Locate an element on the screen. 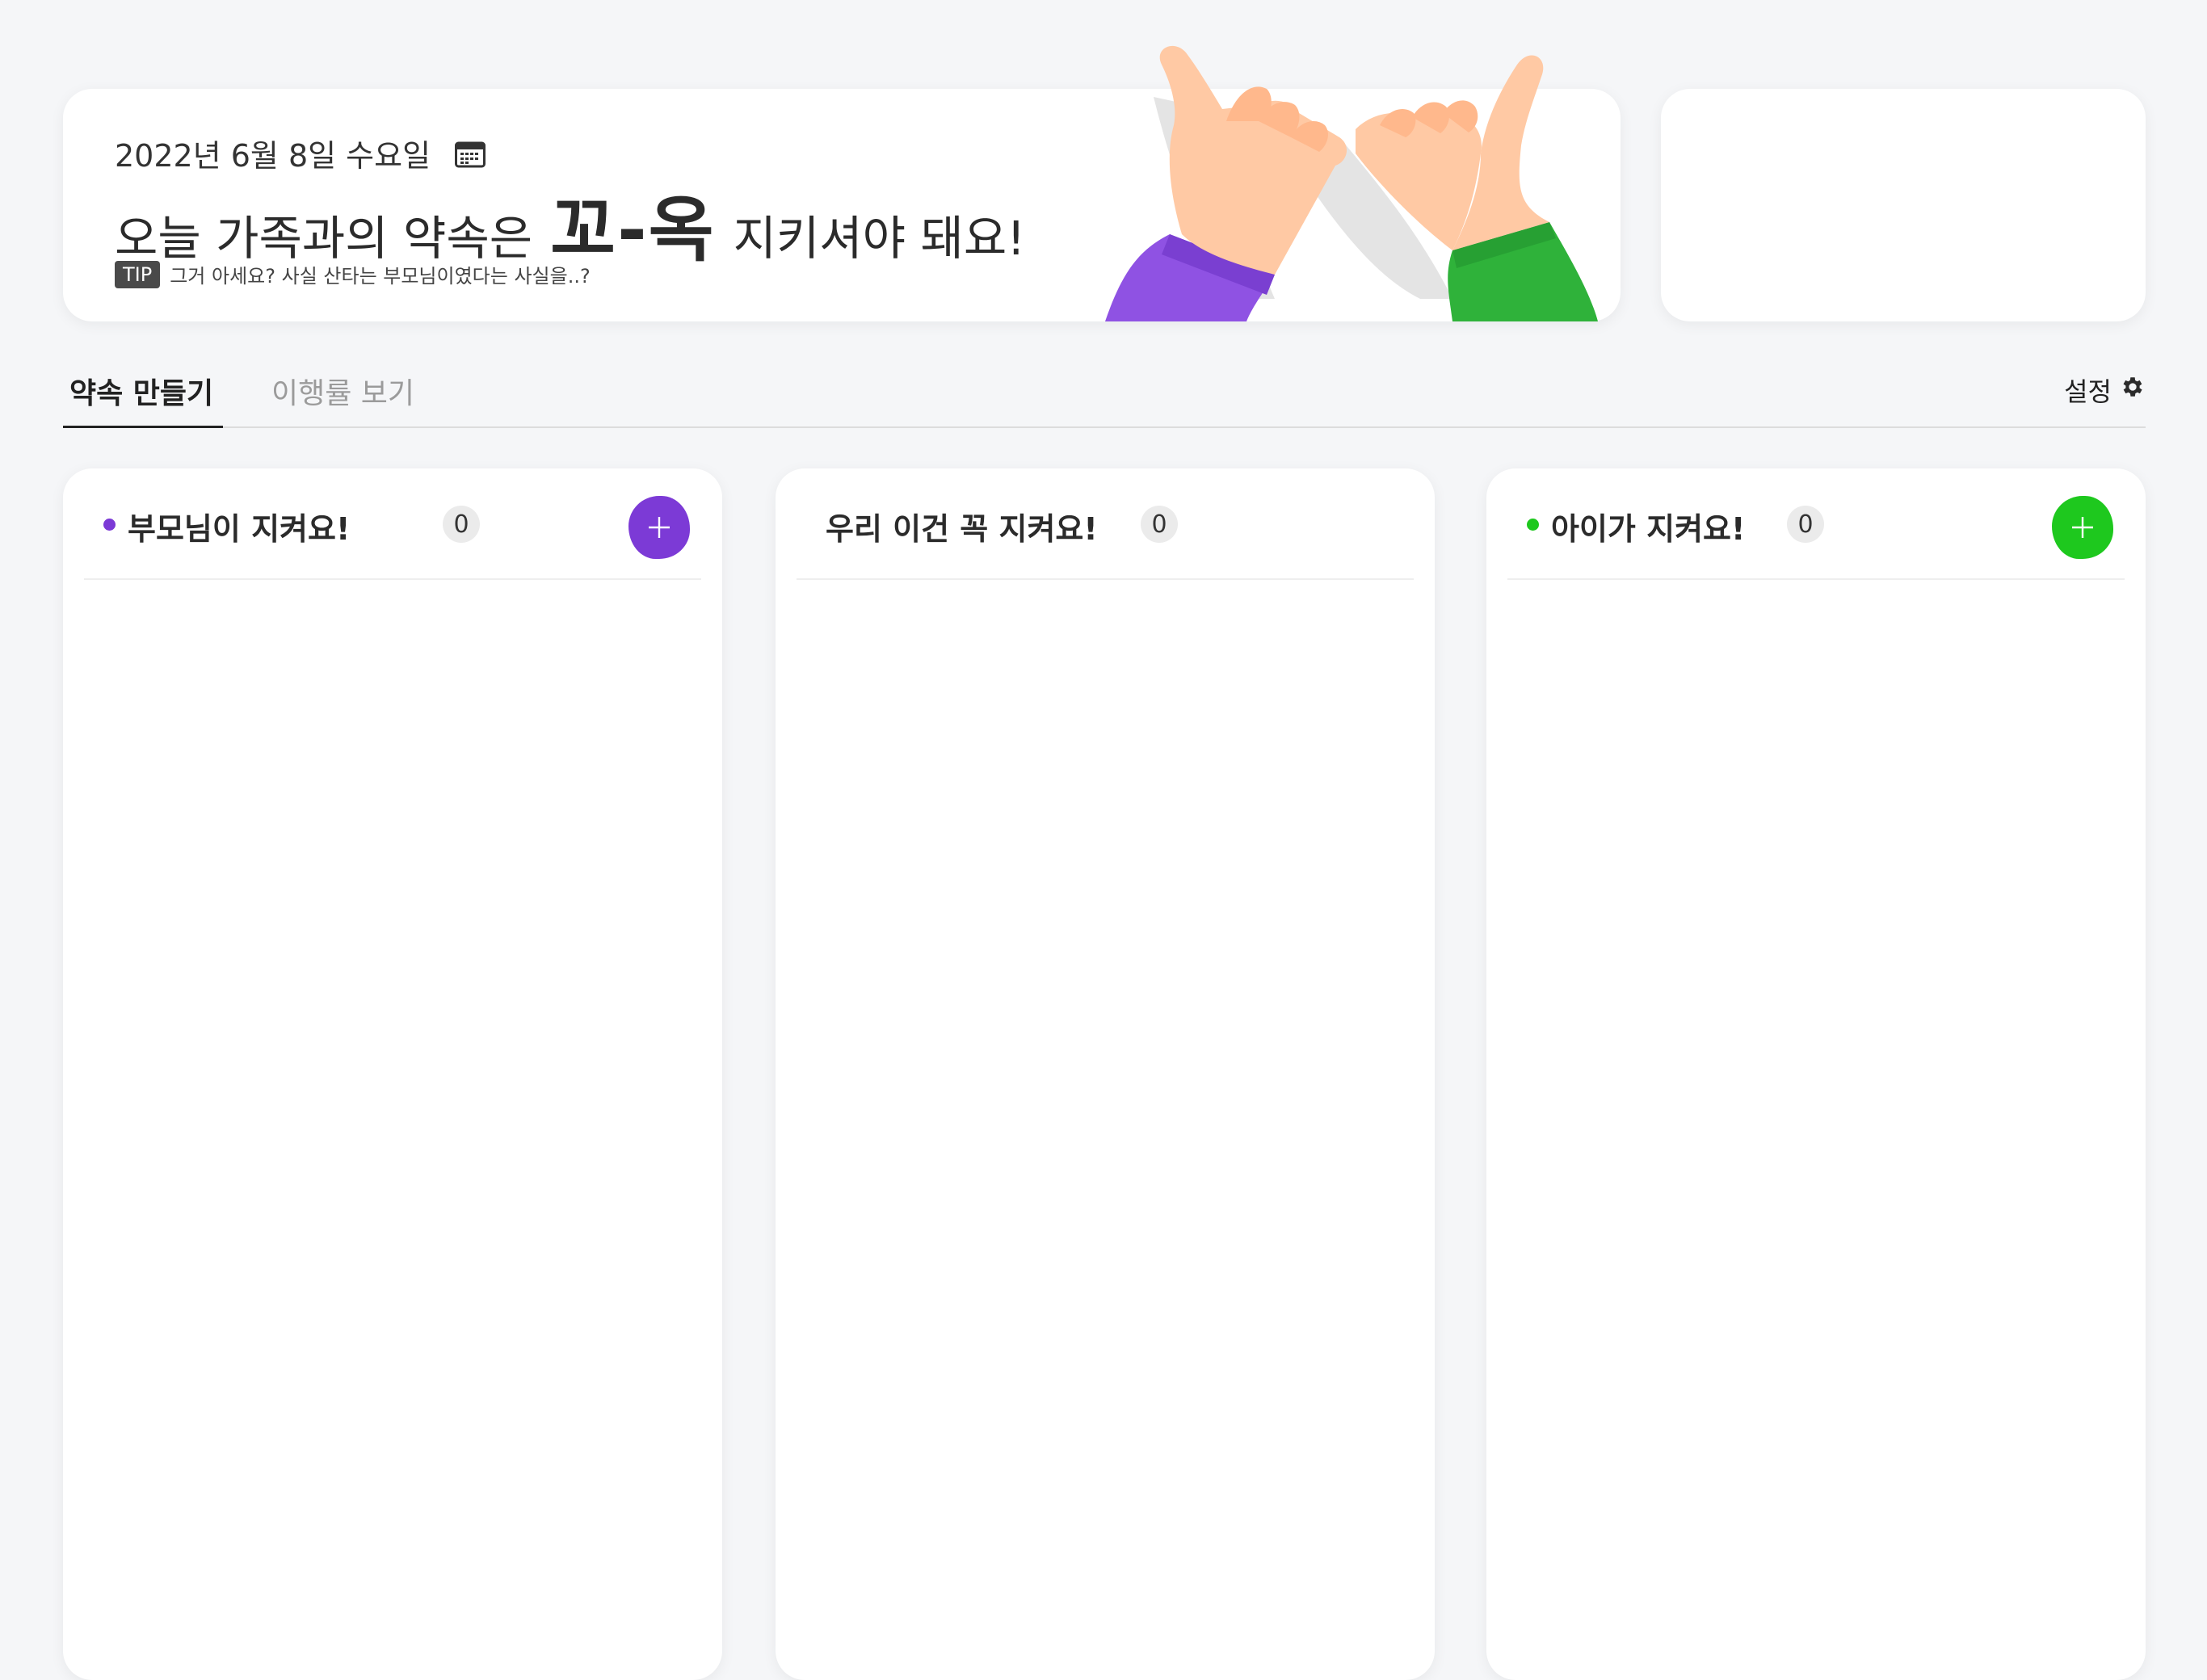  settings-label: 설정 is located at coordinates (2088, 391).